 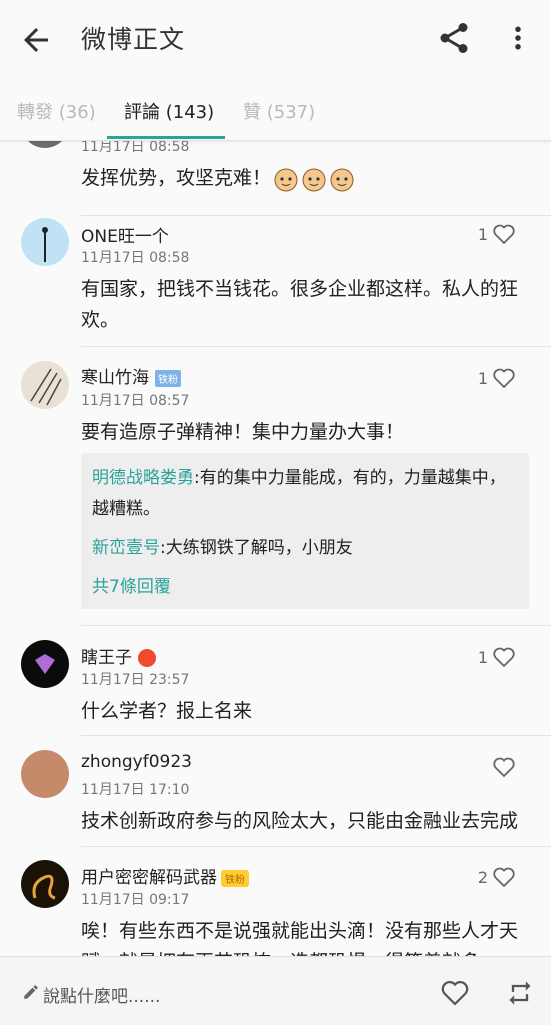 I want to click on reply-item: 明德战略娄勇:有的集中力量能成，有的，力量越集中，越糟糕。, so click(x=305, y=494).